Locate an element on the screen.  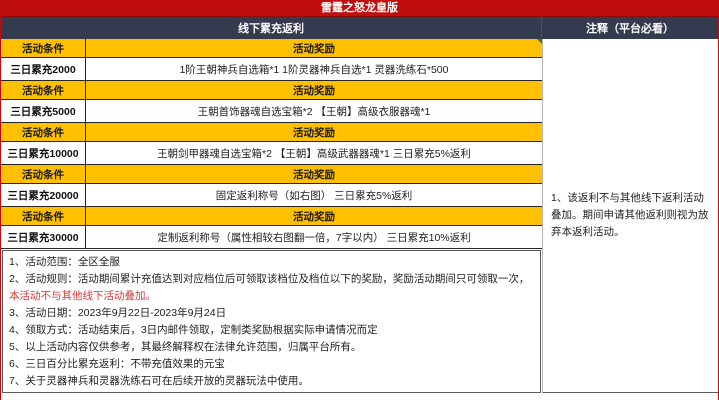
platform-note-text: 1、该返利不与其他线下返利活动叠加。期间申请其他返利则视为放弃本返利活动。 is located at coordinates (630, 215).